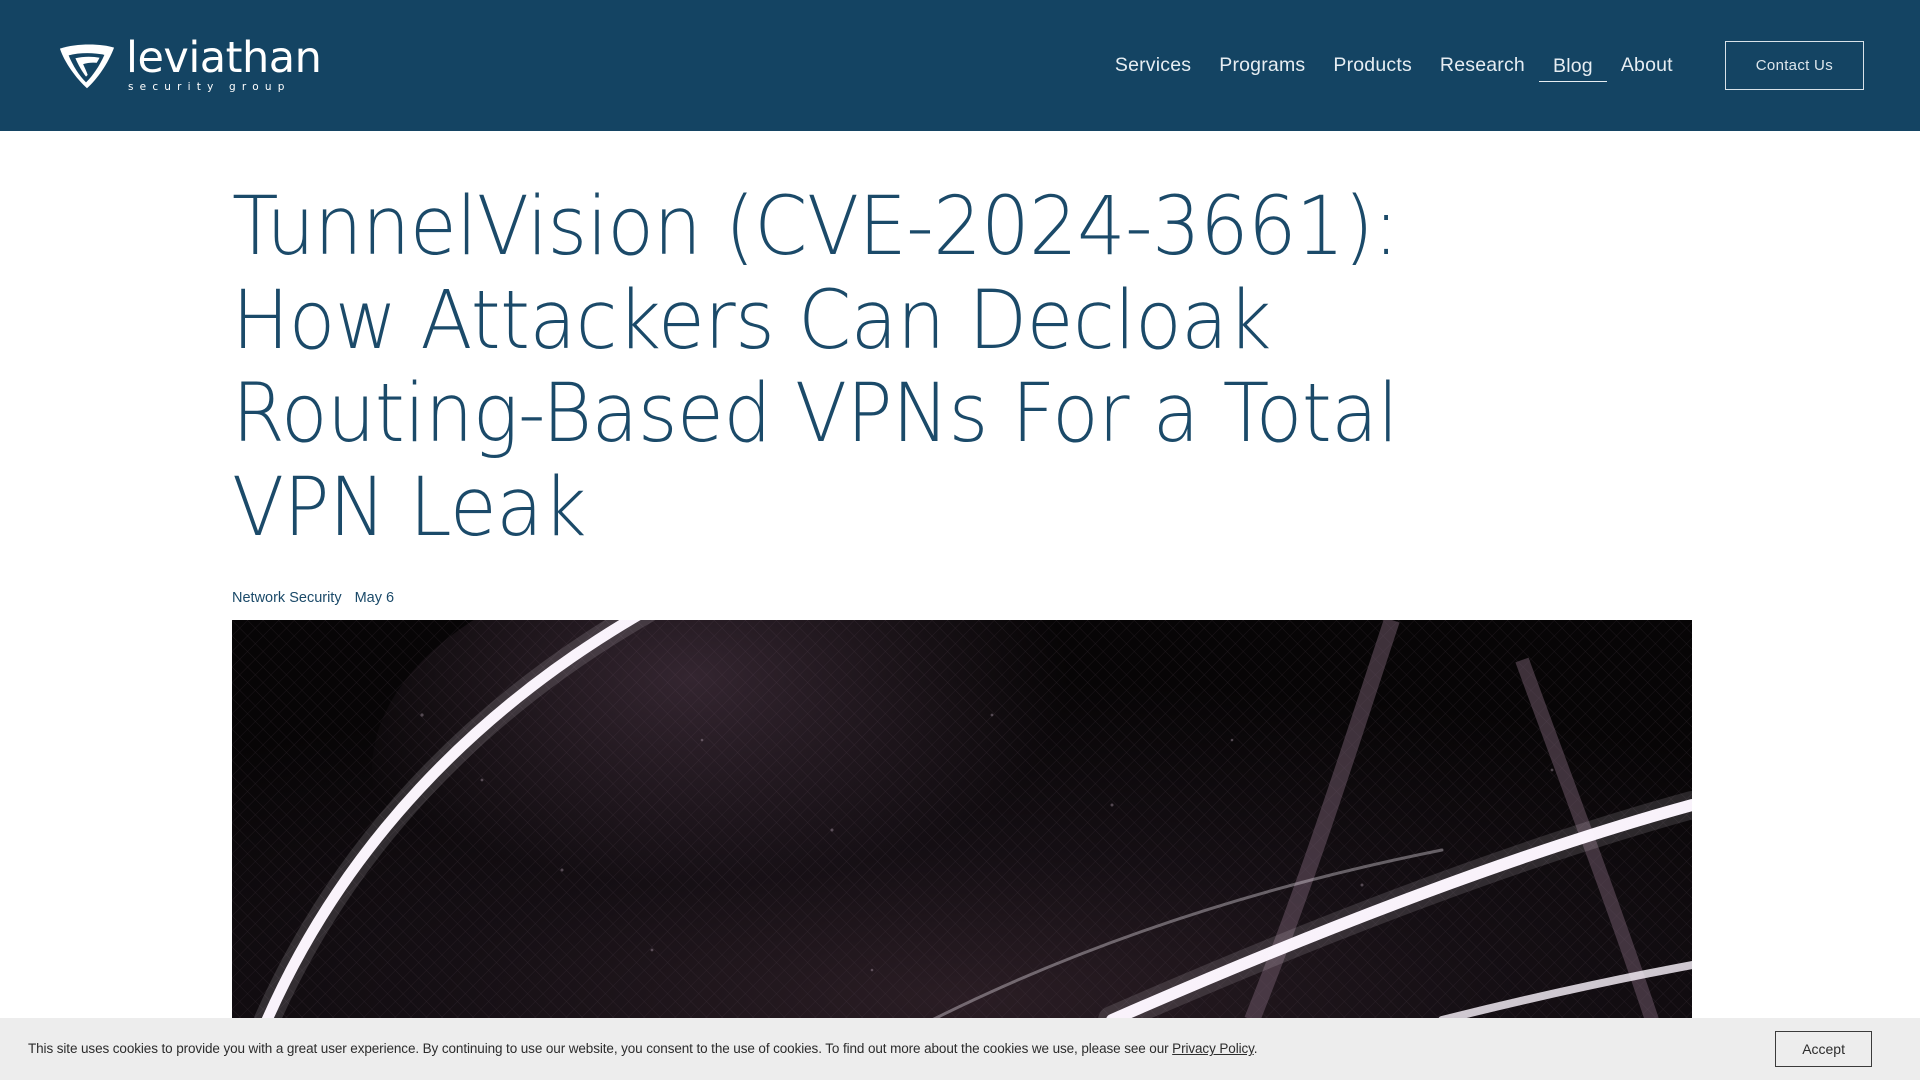 Image resolution: width=1920 pixels, height=1080 pixels. Describe the element at coordinates (1572, 65) in the screenshot. I see `nav-item-blog: Blog` at that location.